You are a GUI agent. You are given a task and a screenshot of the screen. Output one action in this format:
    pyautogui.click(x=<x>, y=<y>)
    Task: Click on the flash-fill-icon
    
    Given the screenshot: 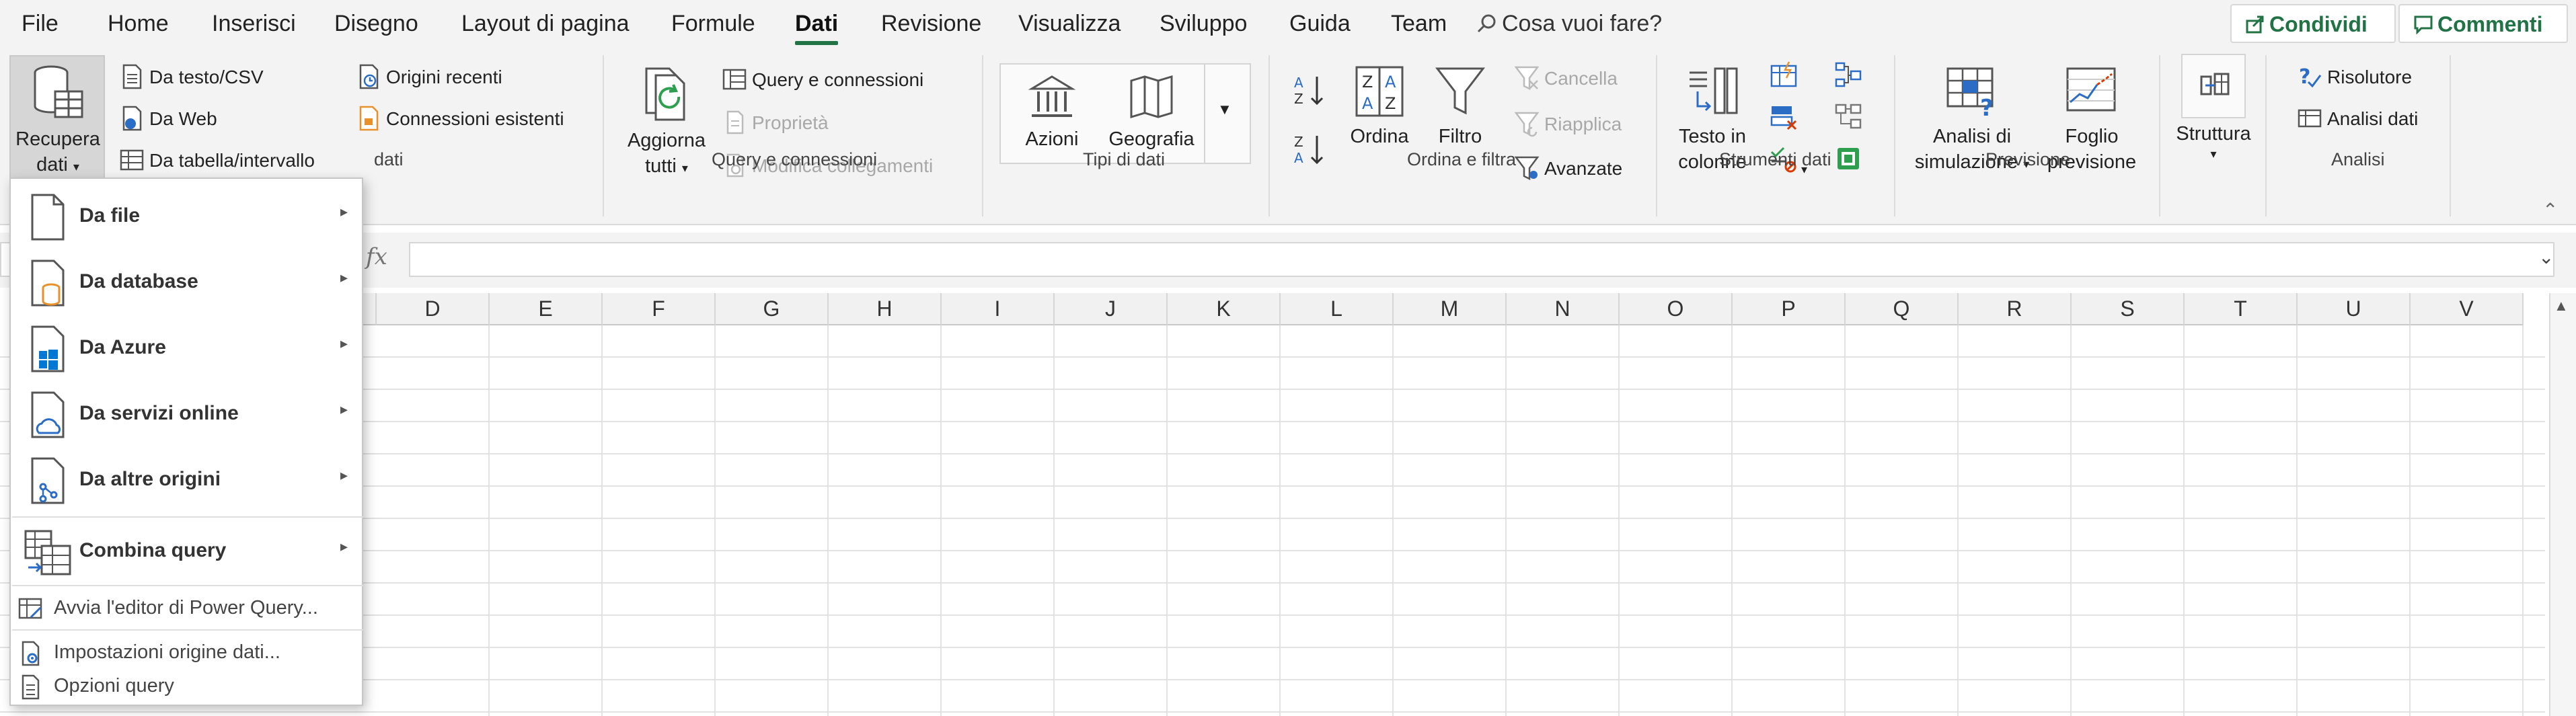 What is the action you would take?
    pyautogui.click(x=1783, y=74)
    